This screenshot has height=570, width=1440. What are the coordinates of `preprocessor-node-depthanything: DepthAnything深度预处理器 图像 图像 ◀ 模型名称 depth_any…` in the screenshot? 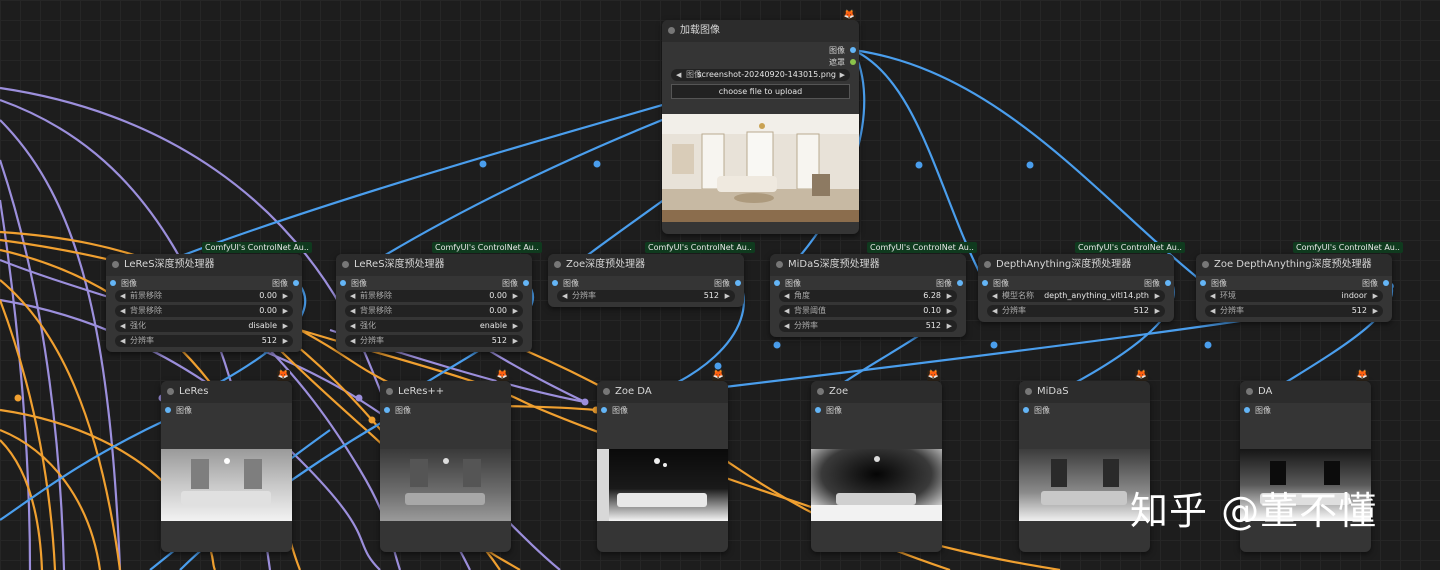 It's located at (1076, 288).